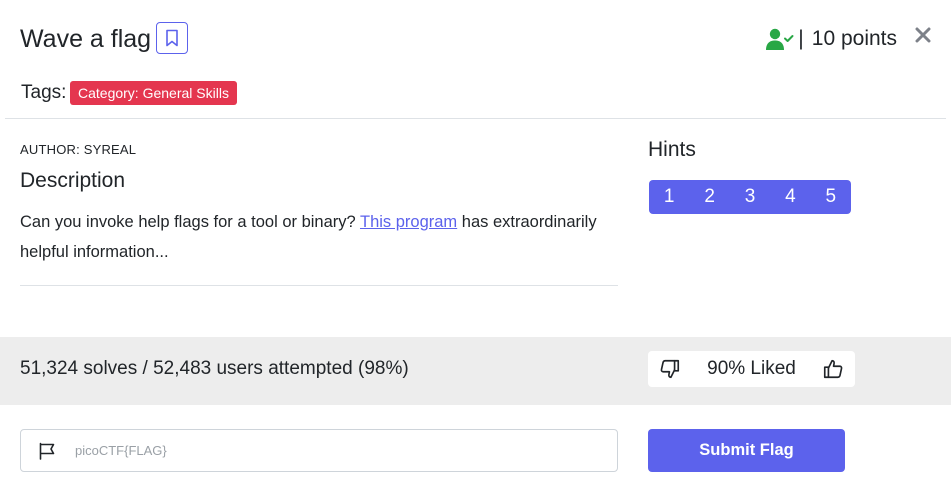 The width and height of the screenshot is (951, 494). What do you see at coordinates (319, 285) in the screenshot?
I see `description-divider` at bounding box center [319, 285].